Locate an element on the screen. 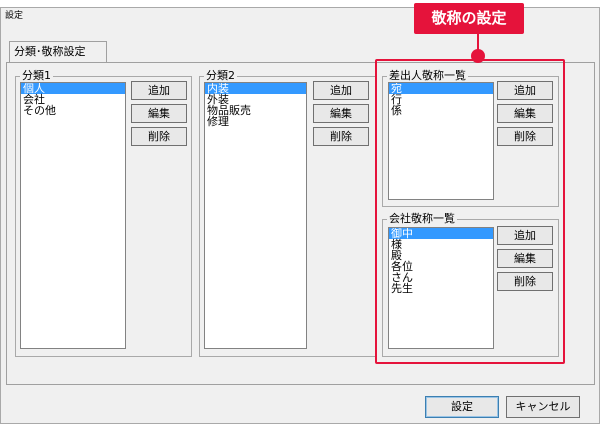 This screenshot has width=600, height=424. category1-list: 個人 会社 その他 is located at coordinates (73, 215).